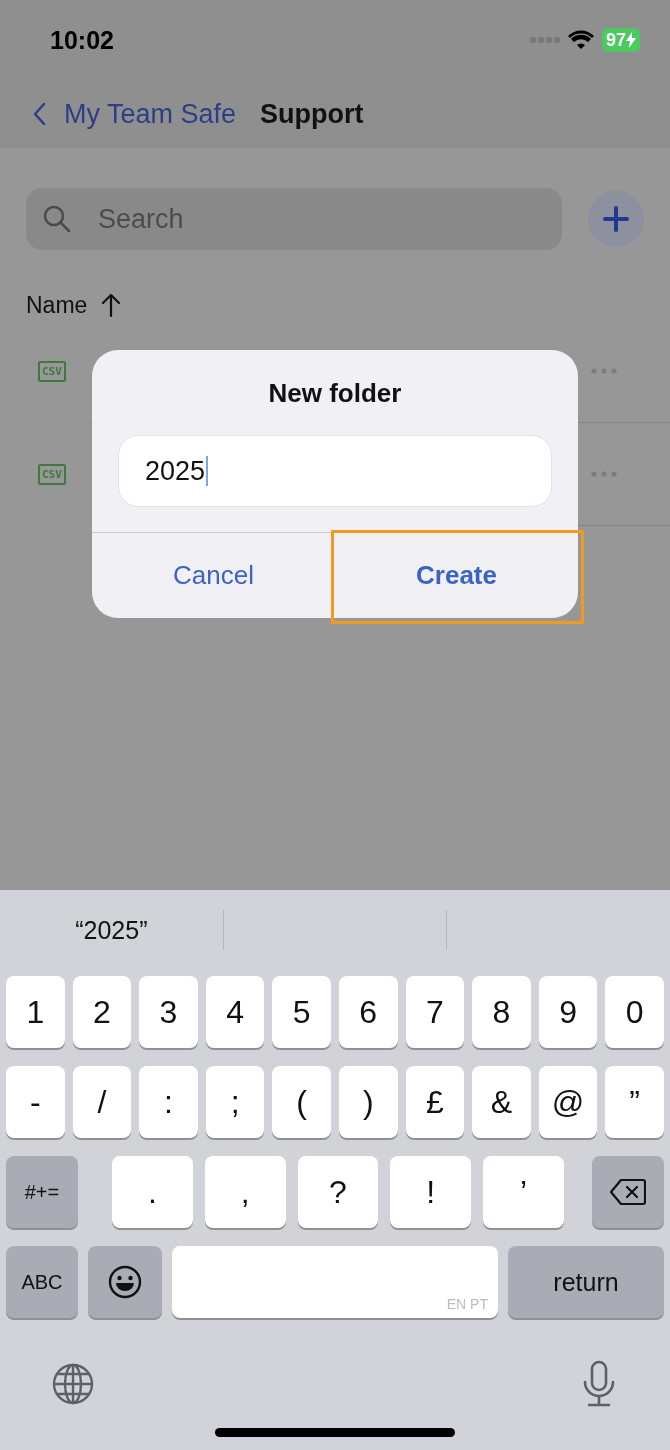  What do you see at coordinates (580, 40) in the screenshot?
I see `wifi-icon` at bounding box center [580, 40].